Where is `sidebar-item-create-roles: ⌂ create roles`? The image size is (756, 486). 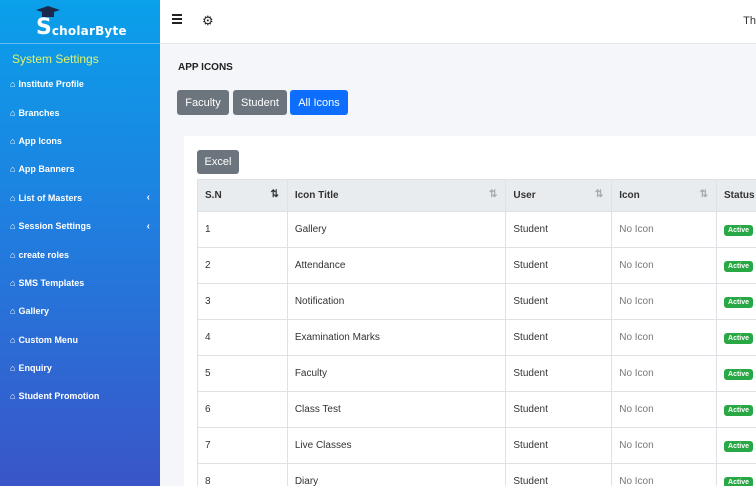
sidebar-item-create-roles: ⌂ create roles is located at coordinates (80, 254).